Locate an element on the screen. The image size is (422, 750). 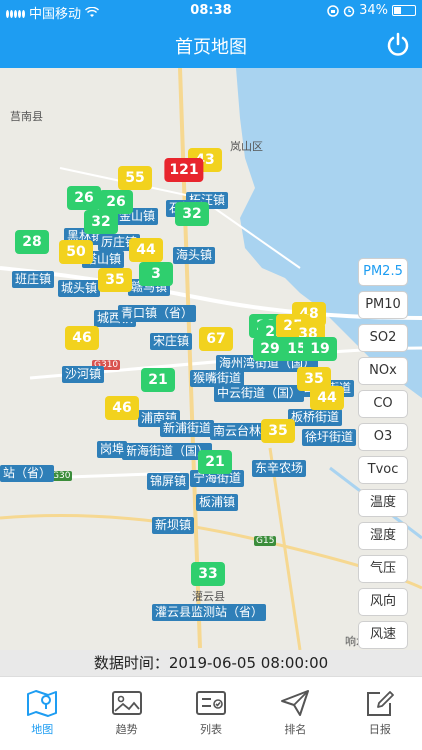
station-label: 沙河镇 is located at coordinates (83, 374).